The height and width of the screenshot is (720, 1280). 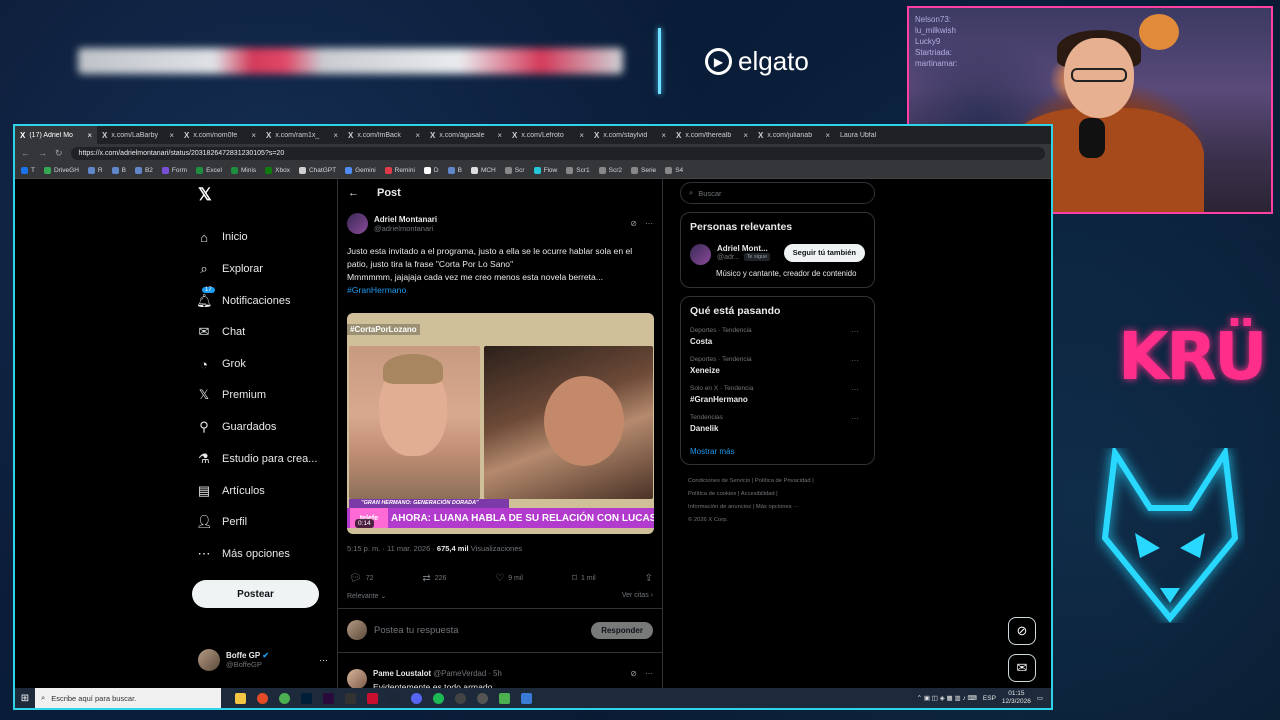 I want to click on browser-tab-active: X (17) Adriel Mo ×, so click(x=56, y=135).